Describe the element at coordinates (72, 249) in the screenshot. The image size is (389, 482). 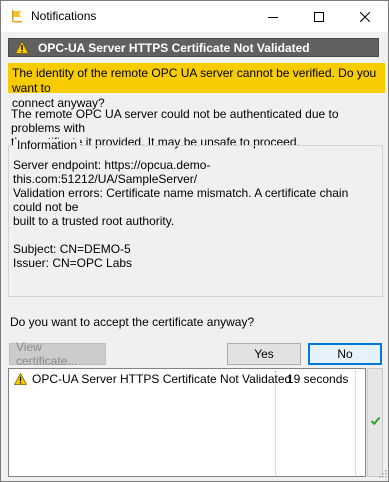
I see `info-subject: Subject: CN=DEMO-5` at that location.